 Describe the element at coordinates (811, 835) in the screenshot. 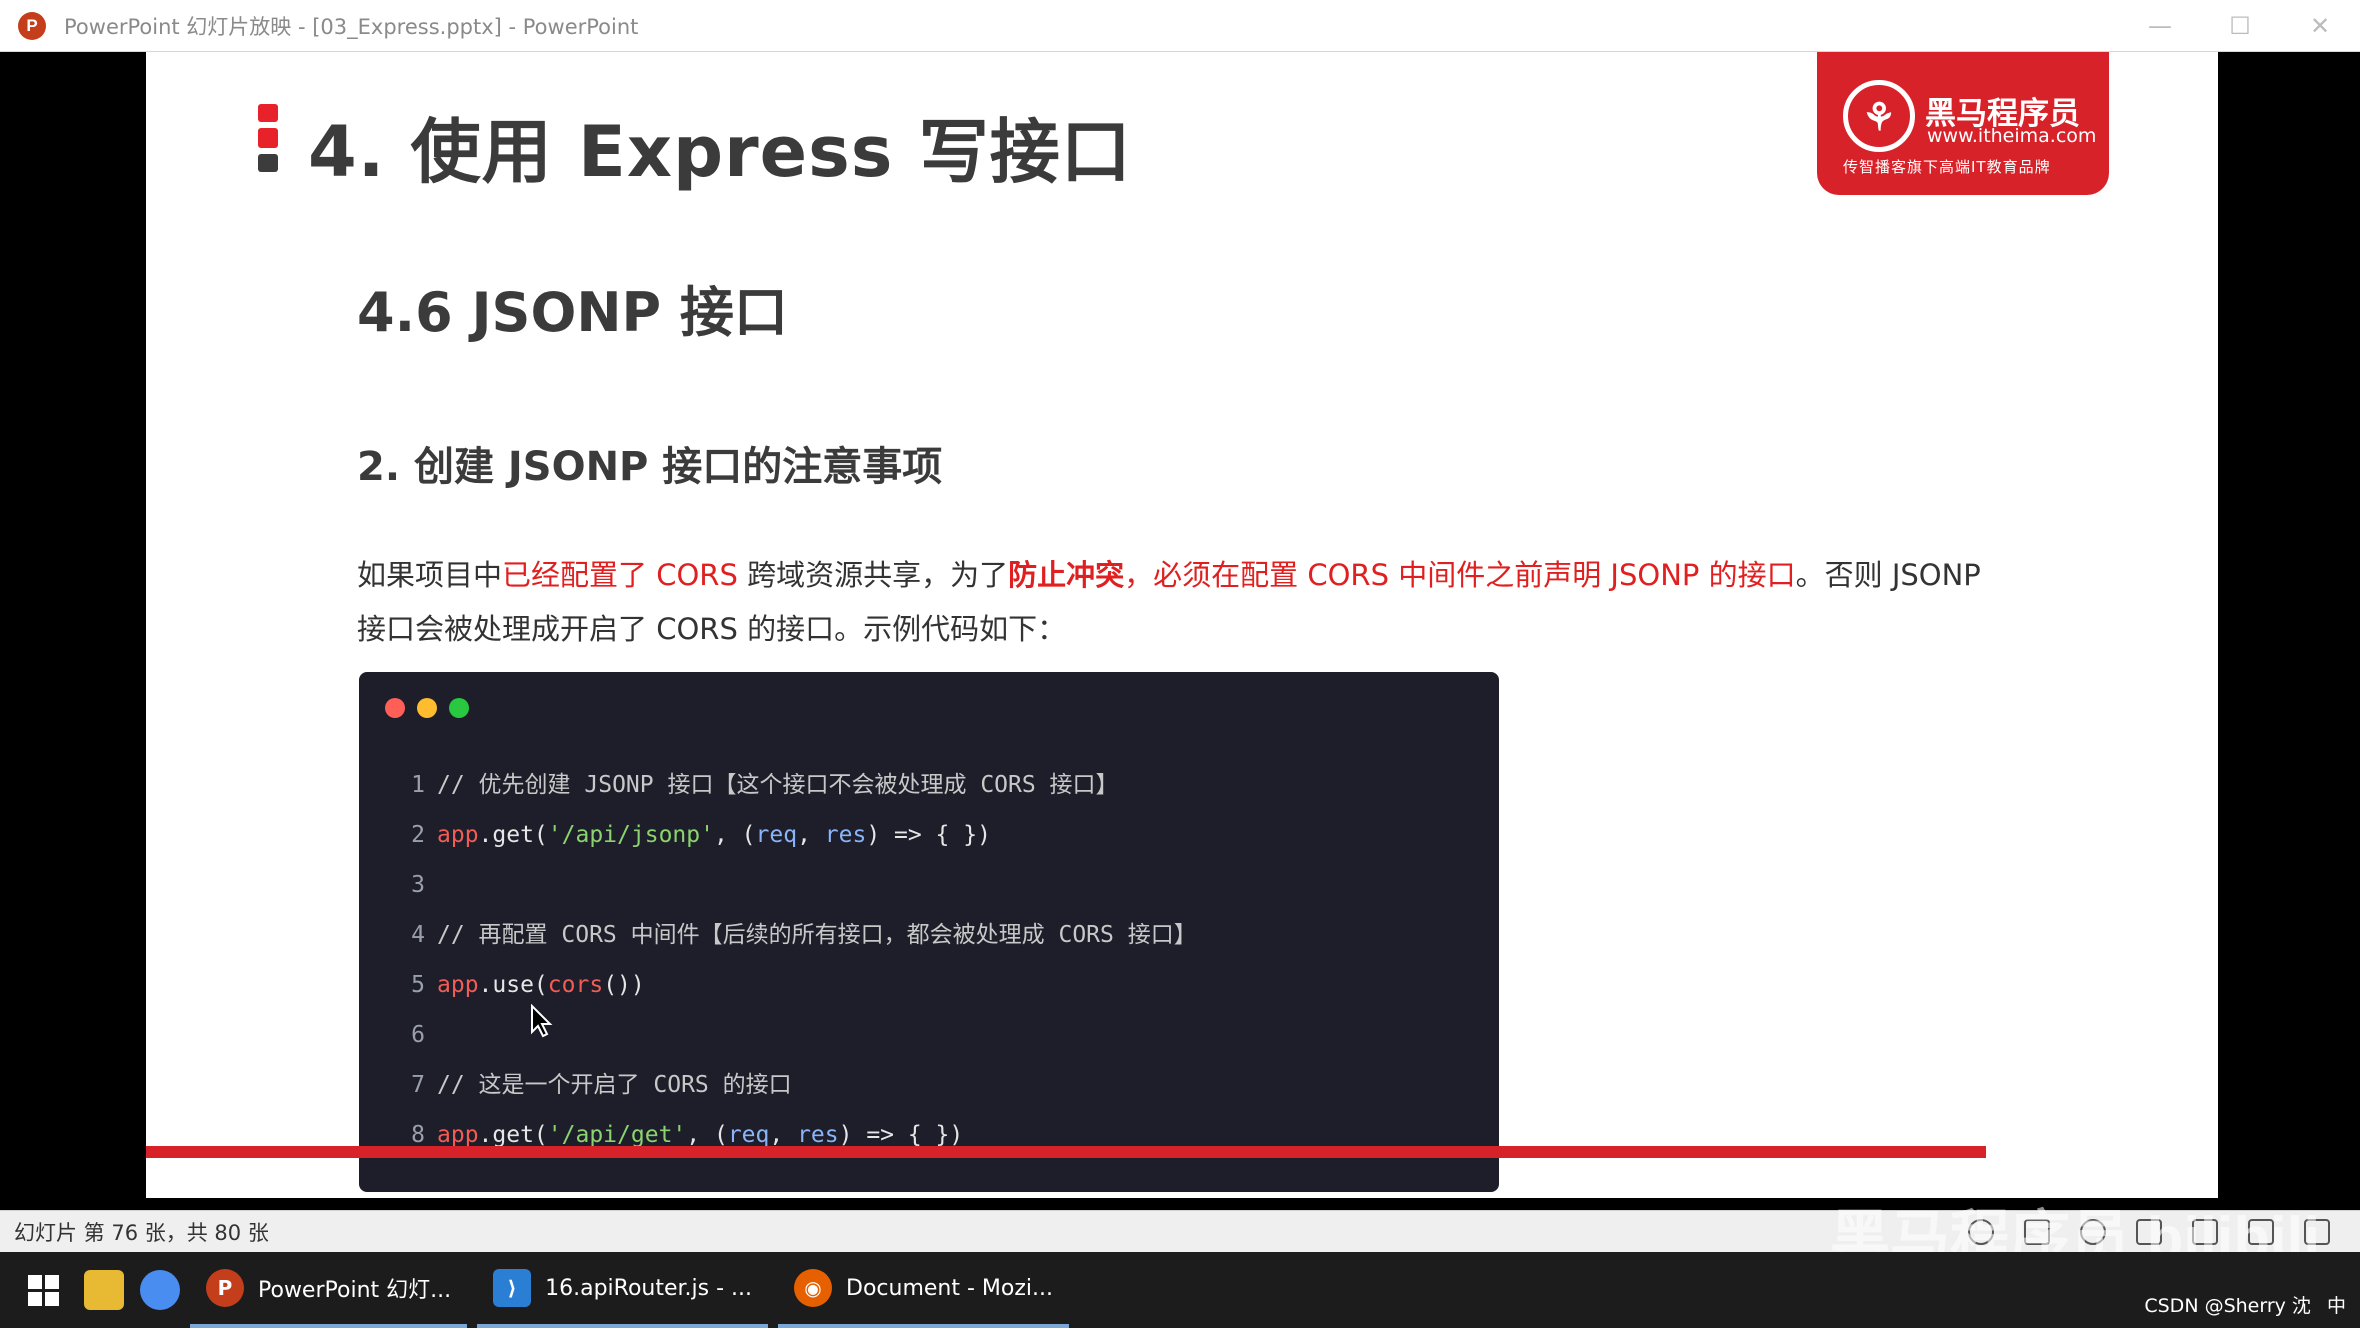

I see `code-token: ,` at that location.